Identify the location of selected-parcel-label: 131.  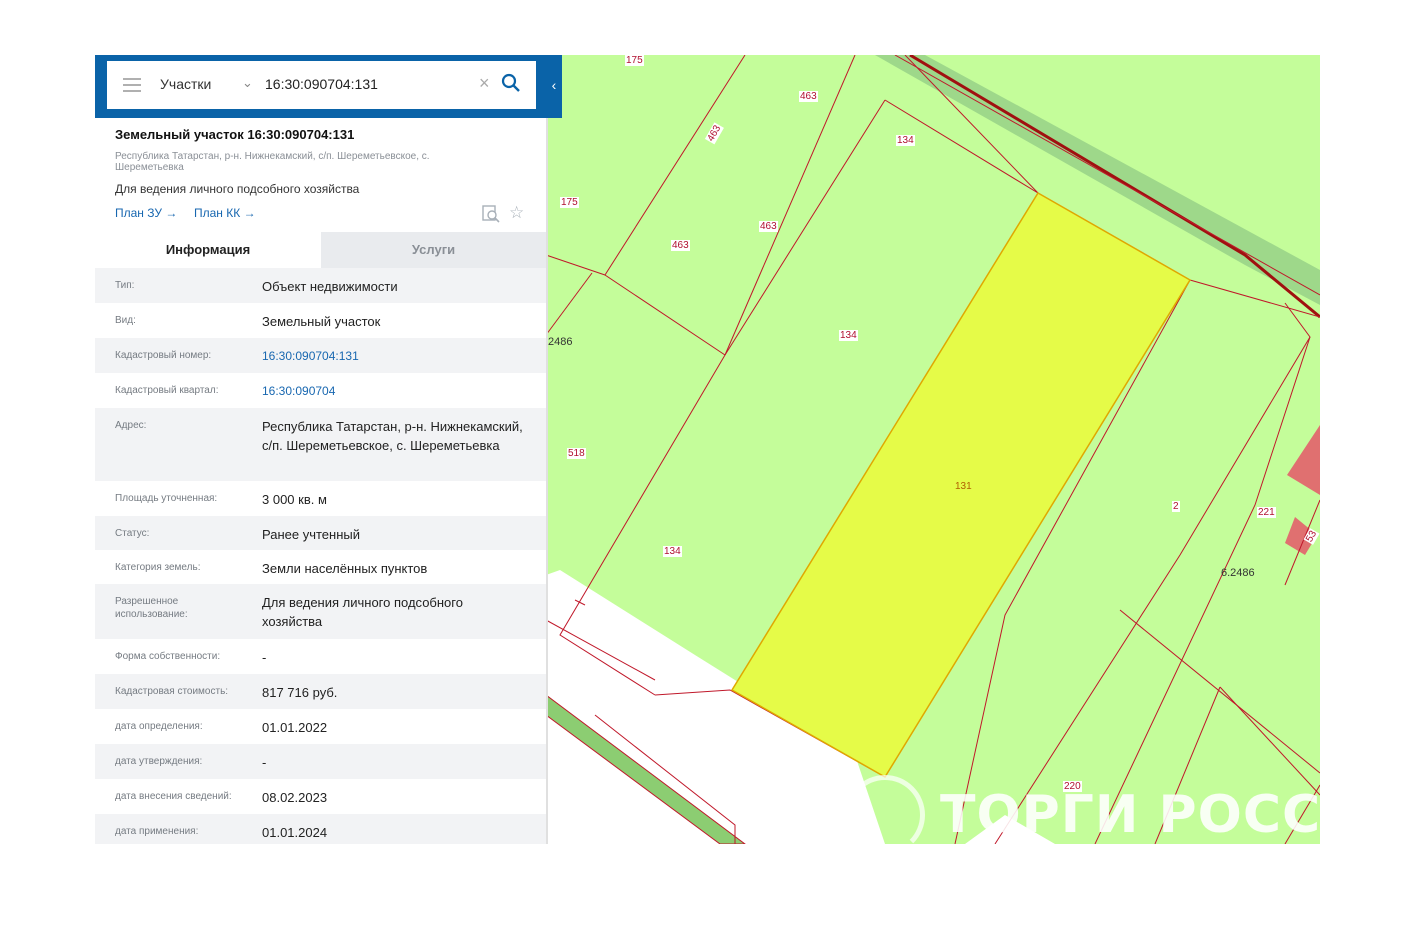
(963, 486).